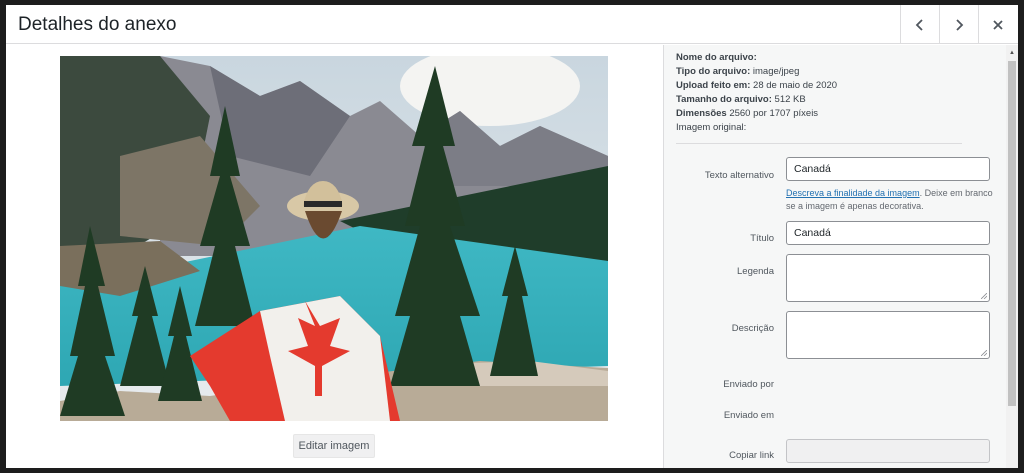 This screenshot has width=1024, height=473. I want to click on filetype-row: Tipo do arquivo: image/jpeg, so click(821, 72).